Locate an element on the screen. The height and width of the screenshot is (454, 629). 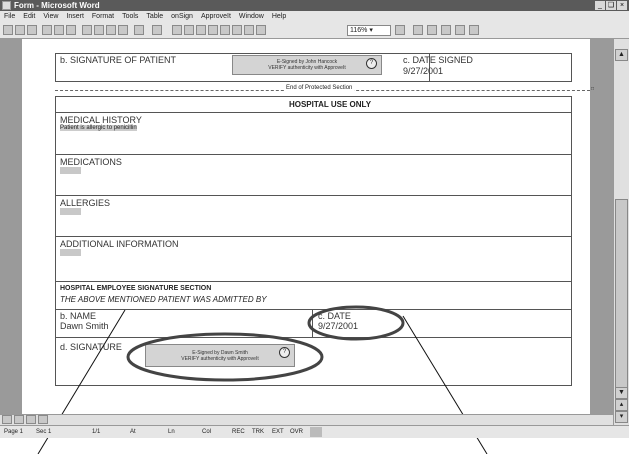
vertical-scrollbar: ▲ ▼ ▴ ▾ is located at coordinates (621, 232).